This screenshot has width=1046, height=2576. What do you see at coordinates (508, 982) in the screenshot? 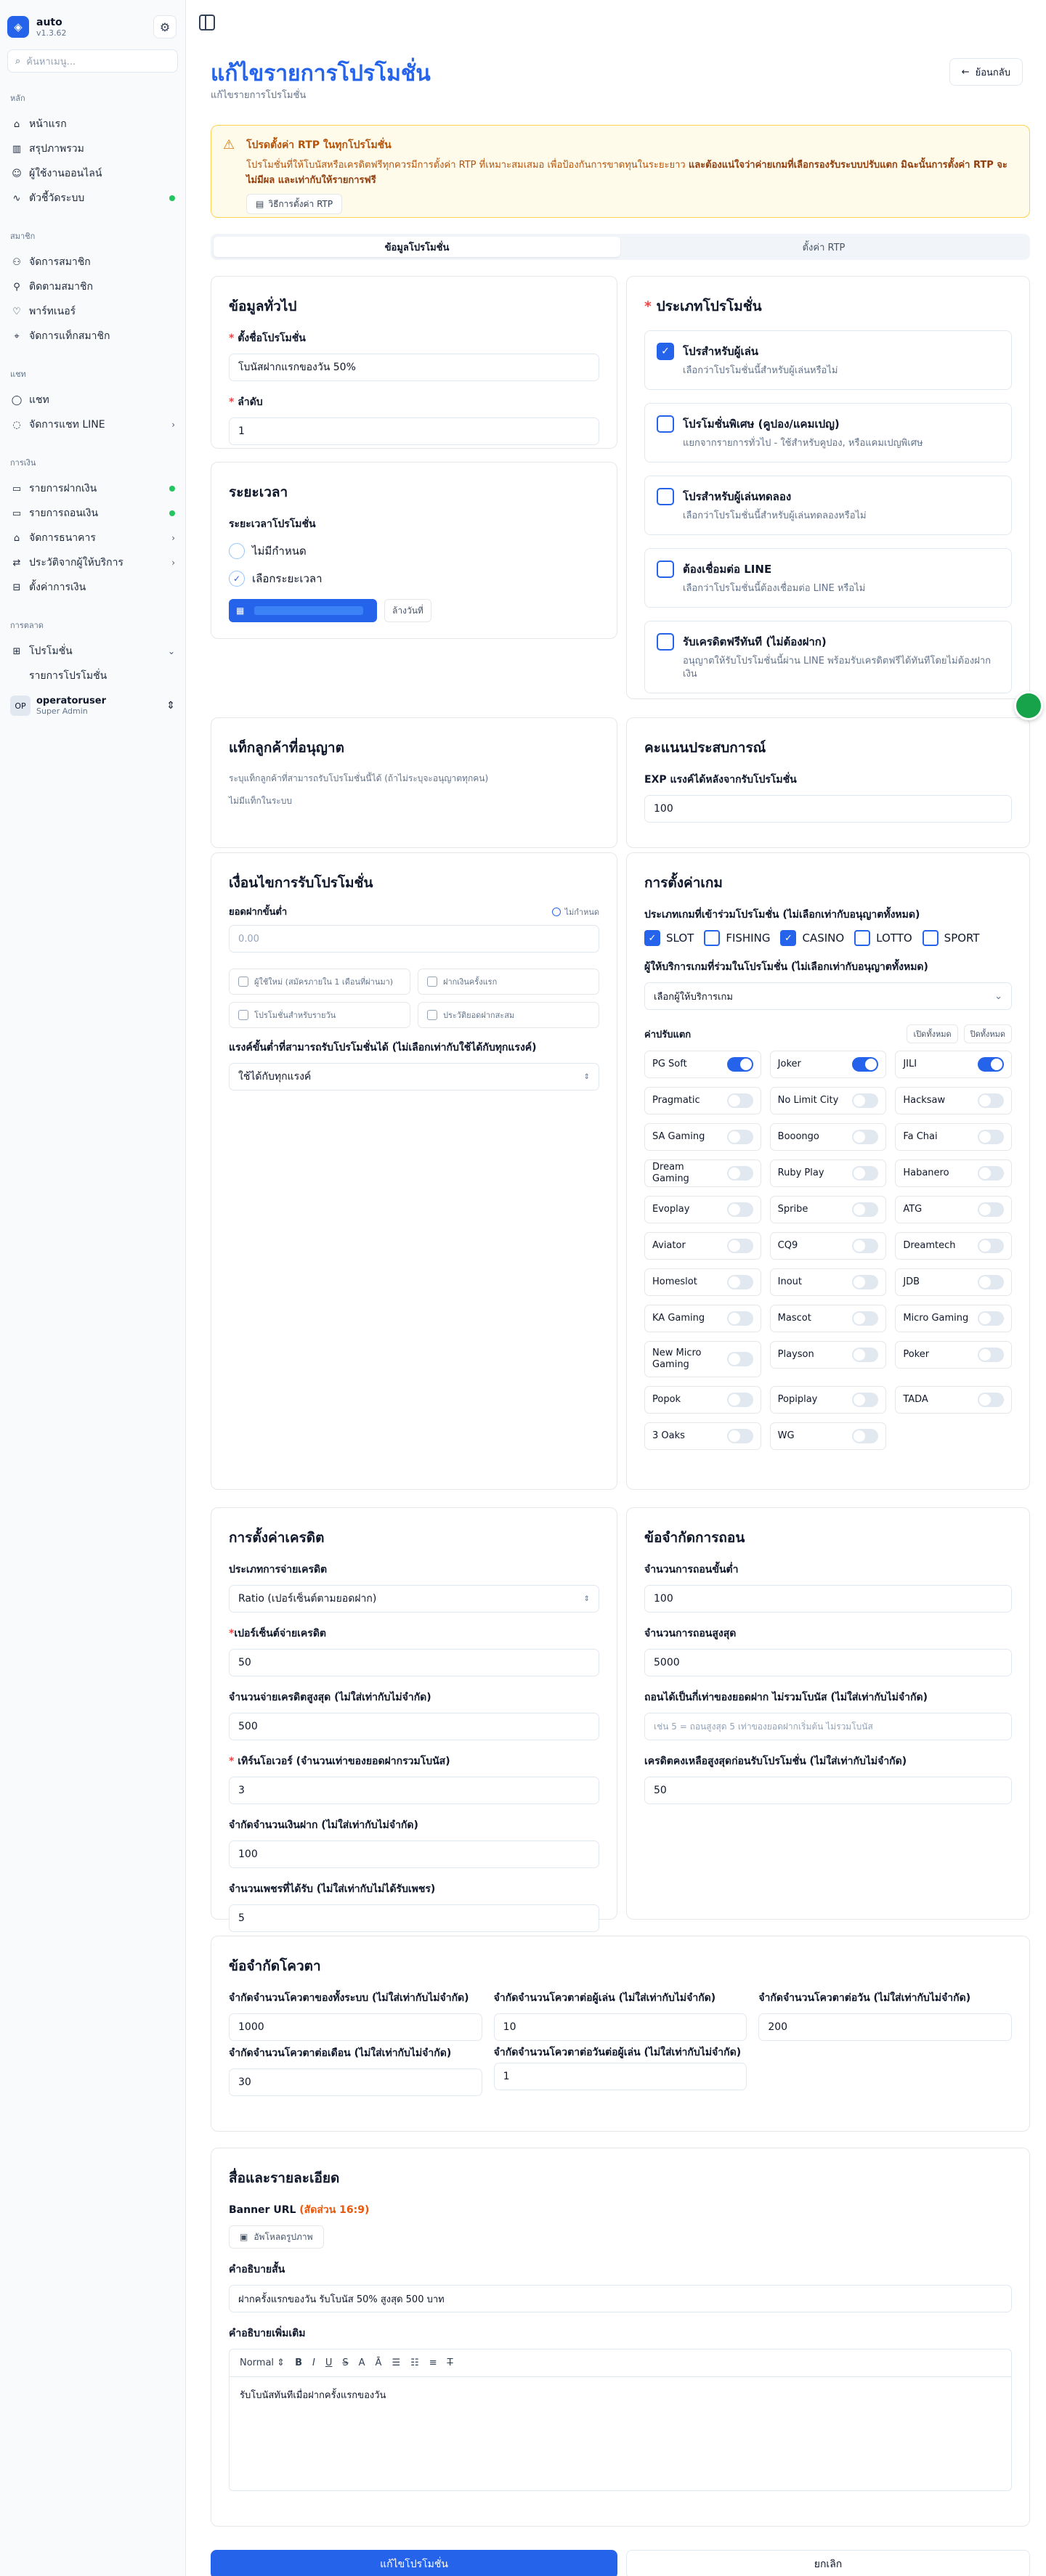
I see `first-deposit-checkbox: ฝากเงินครั้งแรก` at bounding box center [508, 982].